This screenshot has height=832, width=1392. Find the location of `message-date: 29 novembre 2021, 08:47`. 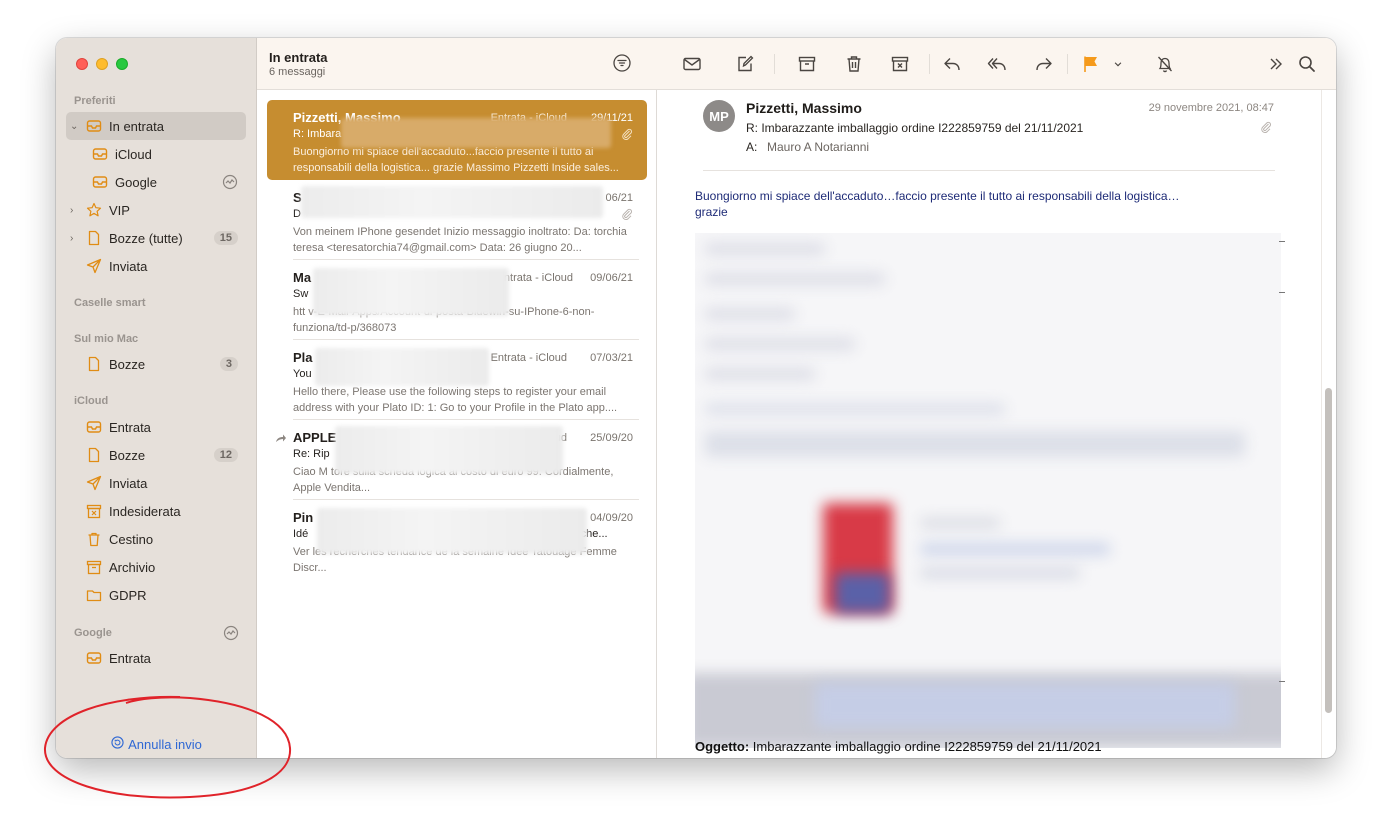

message-date: 29 novembre 2021, 08:47 is located at coordinates (1211, 108).